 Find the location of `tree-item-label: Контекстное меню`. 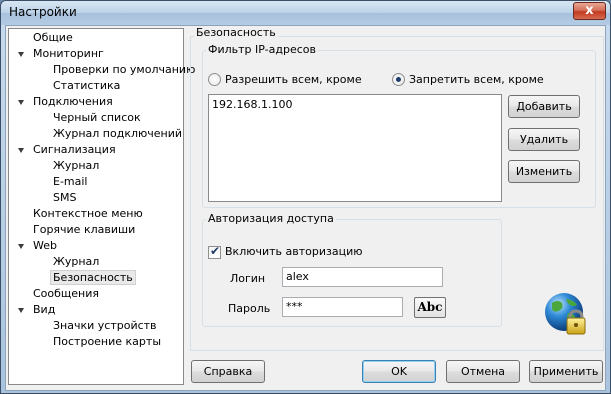

tree-item-label: Контекстное меню is located at coordinates (88, 213).